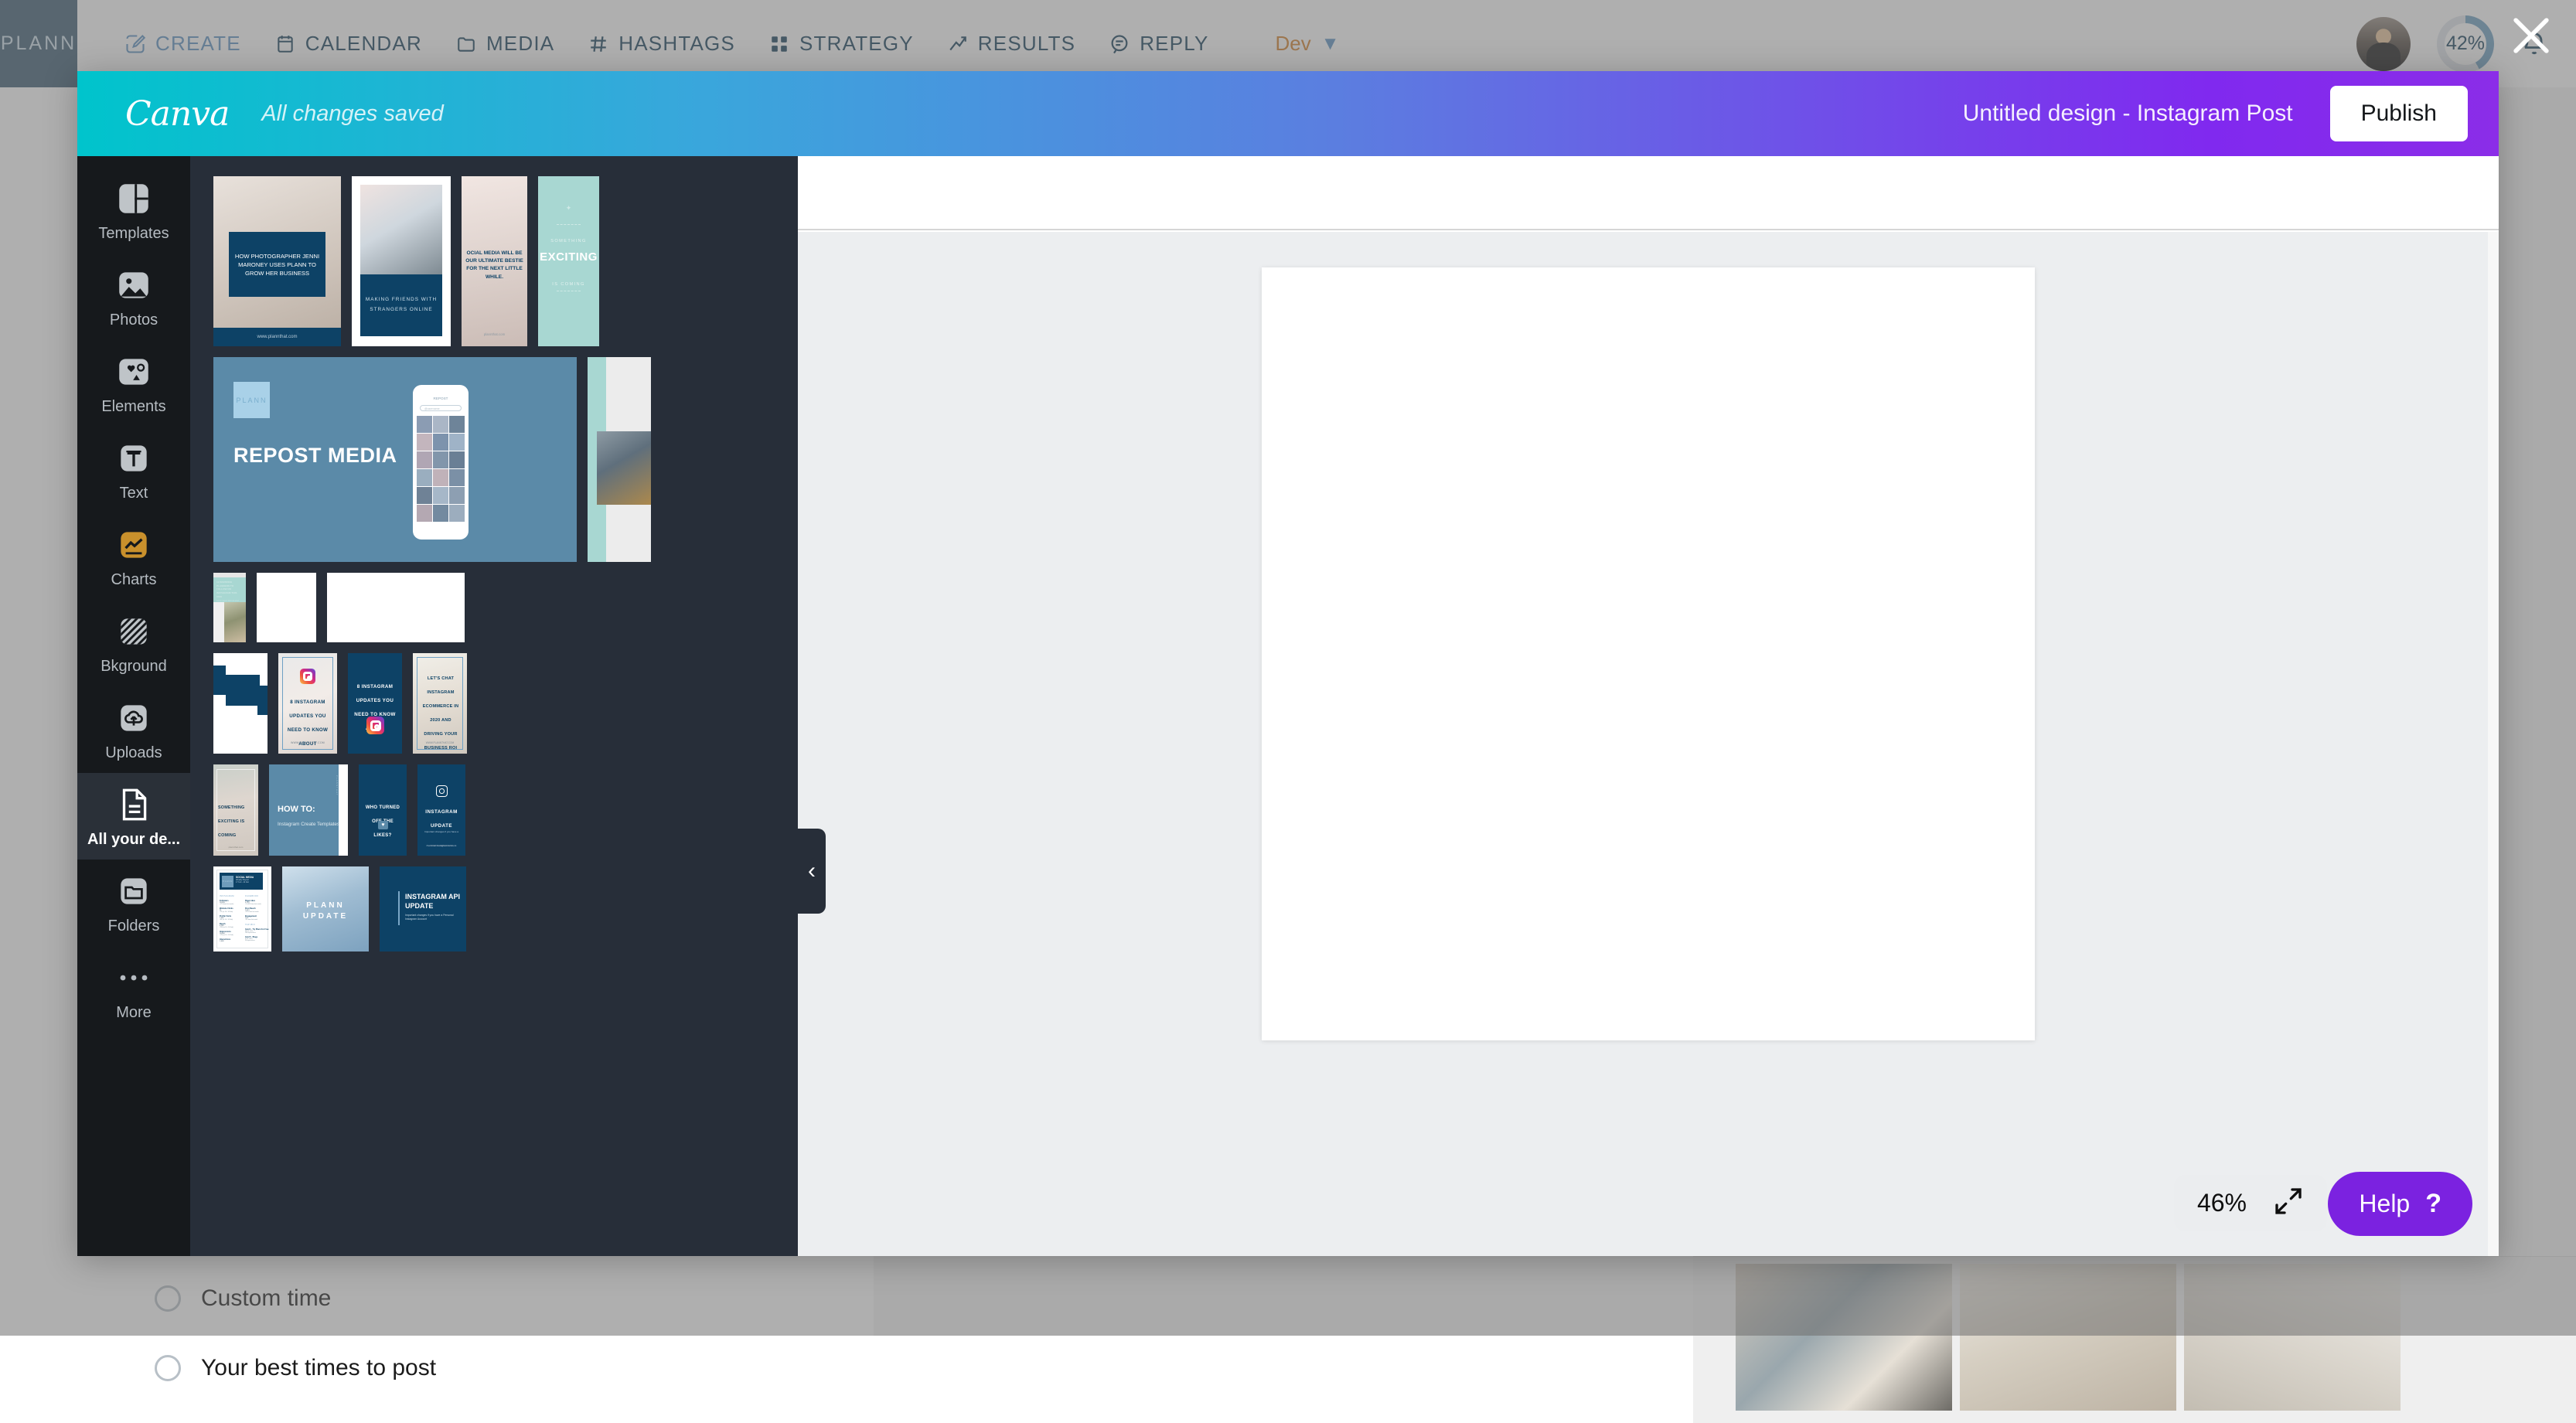  What do you see at coordinates (231, 821) in the screenshot?
I see `design-headline: SOMETHING EXCITING IS COMING` at bounding box center [231, 821].